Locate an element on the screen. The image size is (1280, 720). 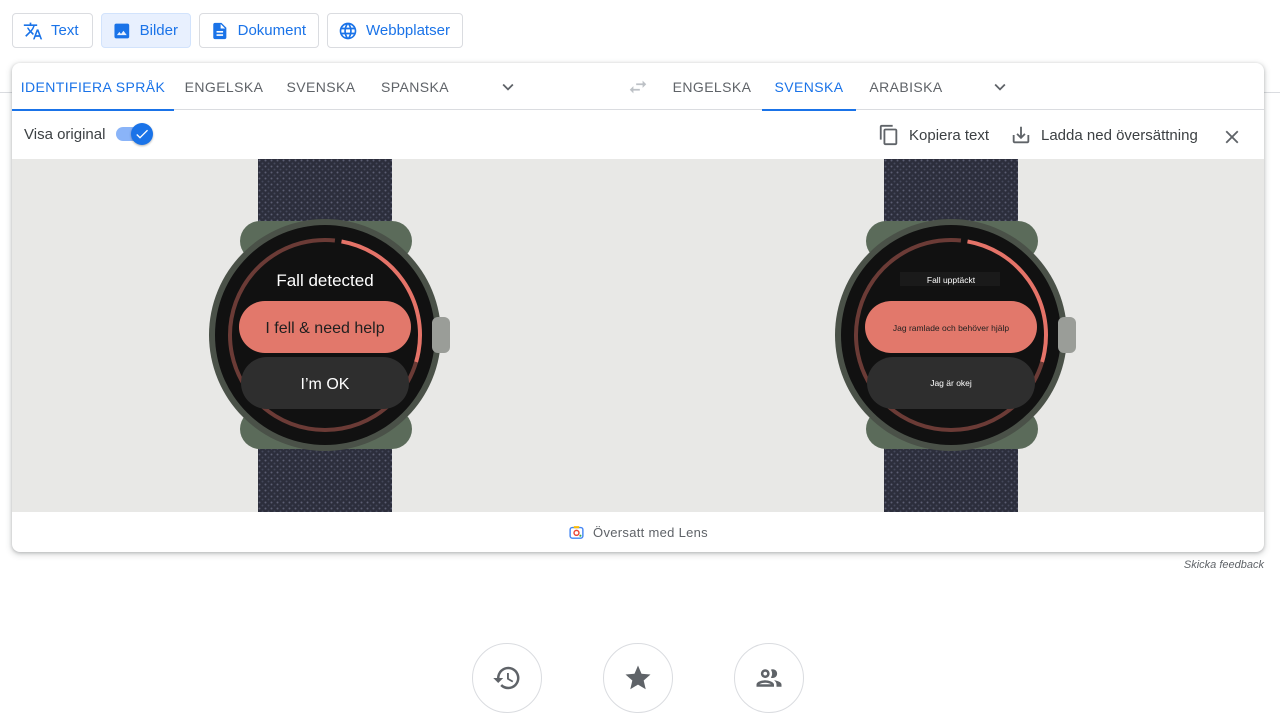
original-primary: I fell & need help is located at coordinates (324, 328).